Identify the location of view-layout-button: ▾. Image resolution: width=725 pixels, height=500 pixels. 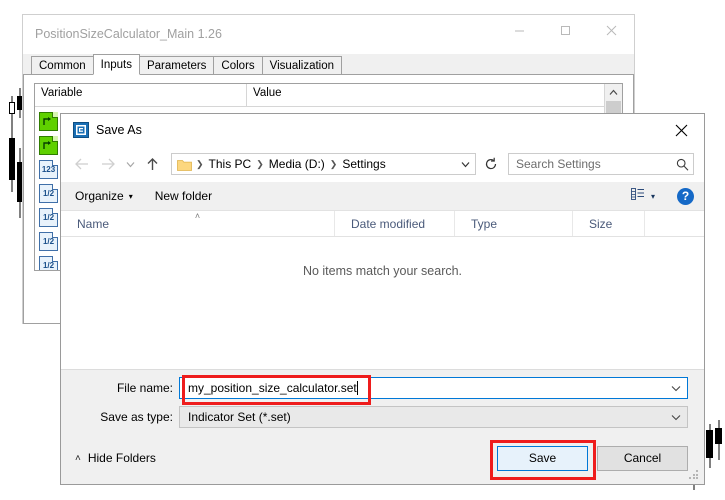
(643, 196).